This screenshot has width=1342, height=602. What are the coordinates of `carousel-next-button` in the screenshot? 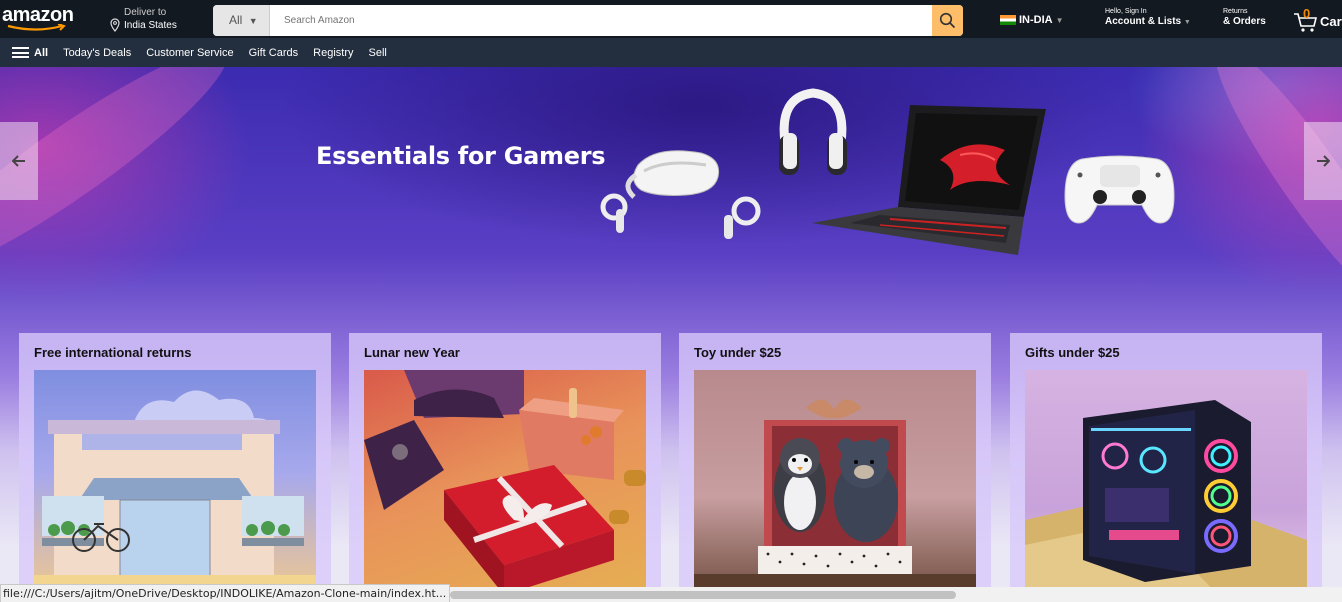 It's located at (1323, 161).